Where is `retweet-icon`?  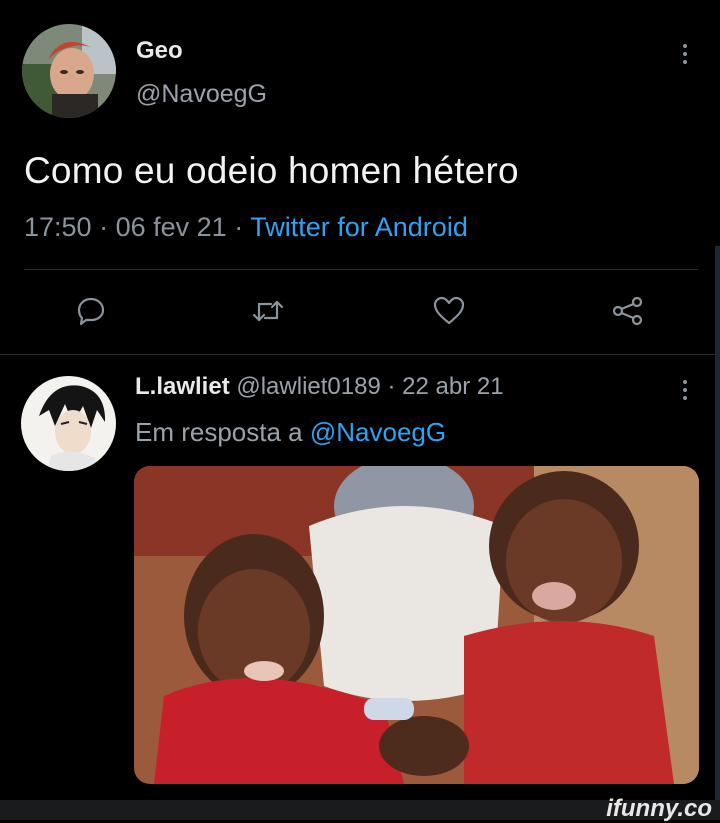
retweet-icon is located at coordinates (268, 313).